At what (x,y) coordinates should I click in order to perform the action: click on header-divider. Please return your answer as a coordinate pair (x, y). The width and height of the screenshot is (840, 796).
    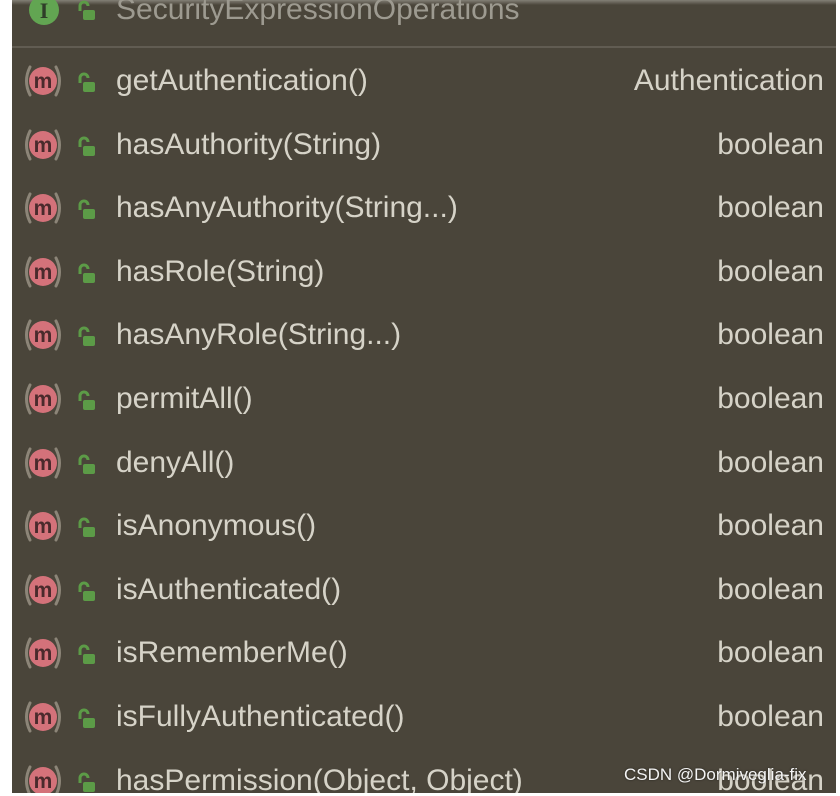
    Looking at the image, I should click on (424, 47).